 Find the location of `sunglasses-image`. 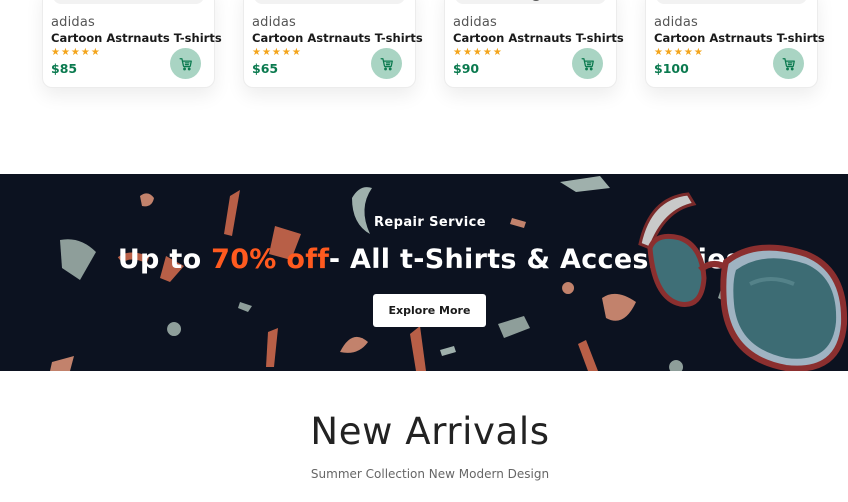

sunglasses-image is located at coordinates (743, 281).